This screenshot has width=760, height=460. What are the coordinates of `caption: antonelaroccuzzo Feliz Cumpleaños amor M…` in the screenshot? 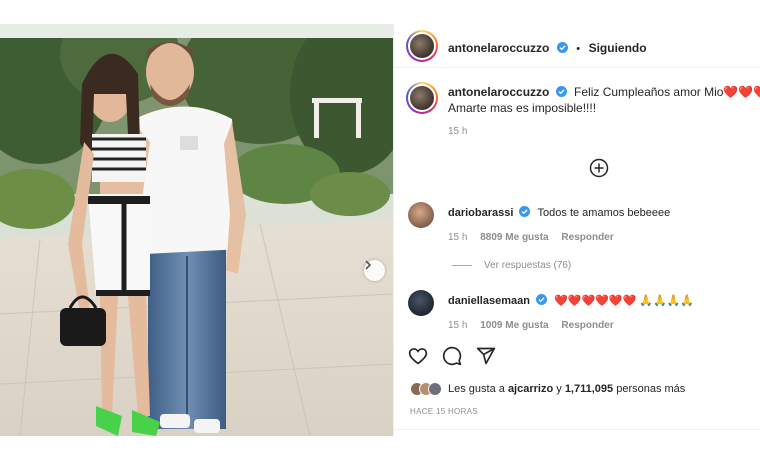 It's located at (604, 110).